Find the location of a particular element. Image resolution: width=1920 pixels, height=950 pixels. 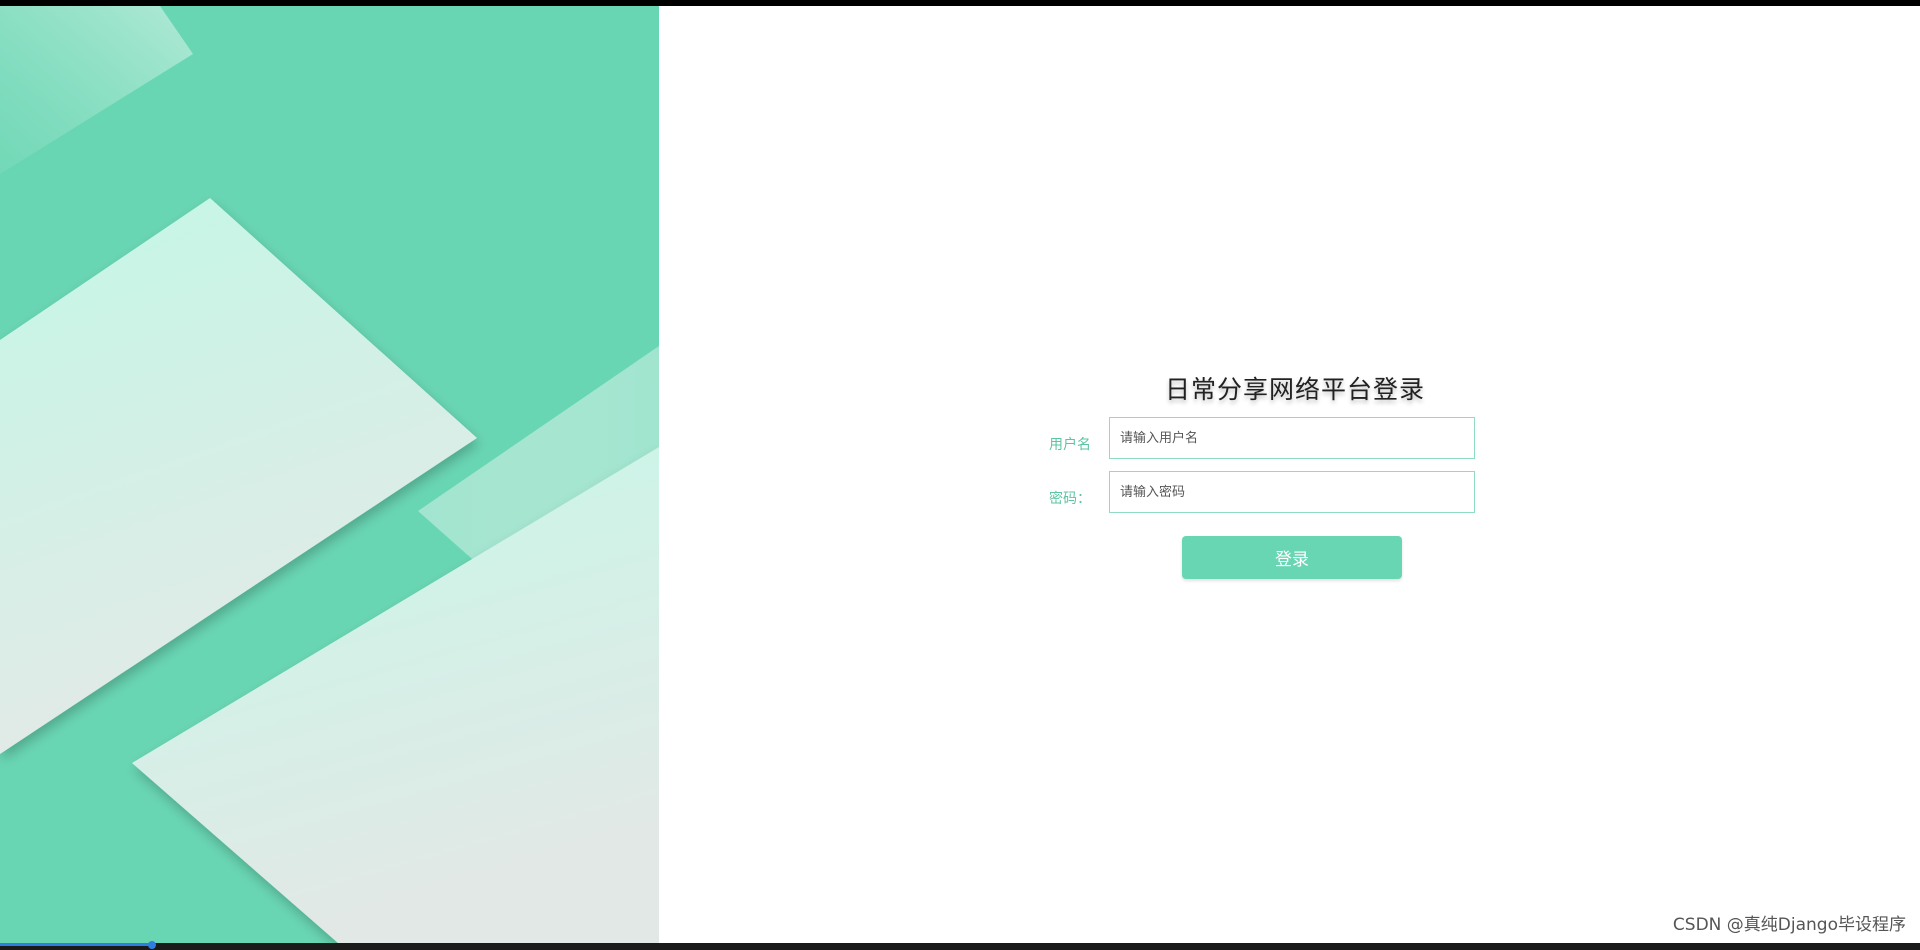

username-label: 用户名 is located at coordinates (1070, 445).